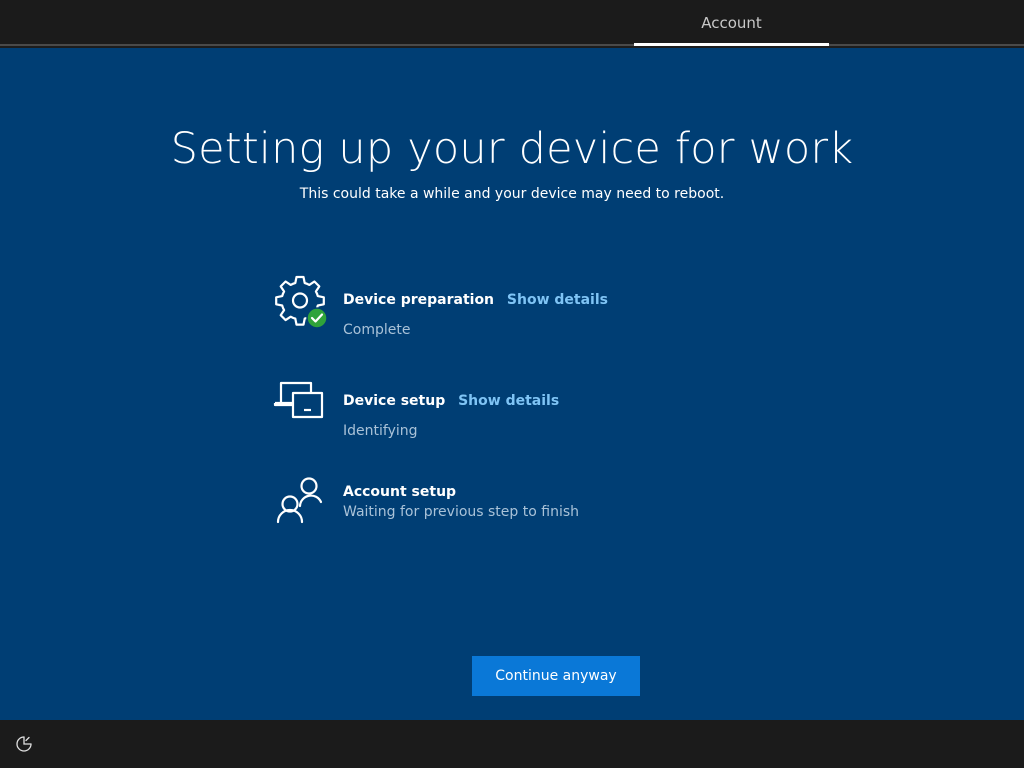  What do you see at coordinates (300, 502) in the screenshot?
I see `people-icon` at bounding box center [300, 502].